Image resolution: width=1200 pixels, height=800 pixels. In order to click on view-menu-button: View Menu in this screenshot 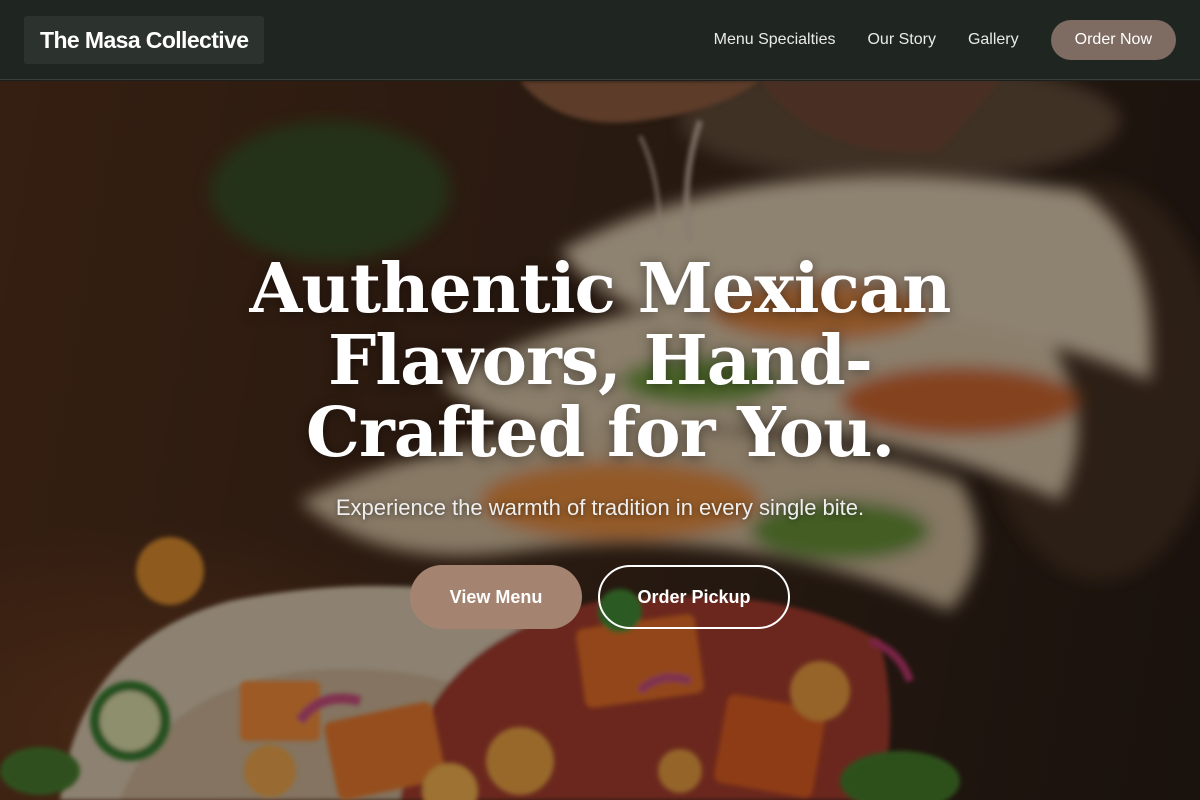, I will do `click(496, 597)`.